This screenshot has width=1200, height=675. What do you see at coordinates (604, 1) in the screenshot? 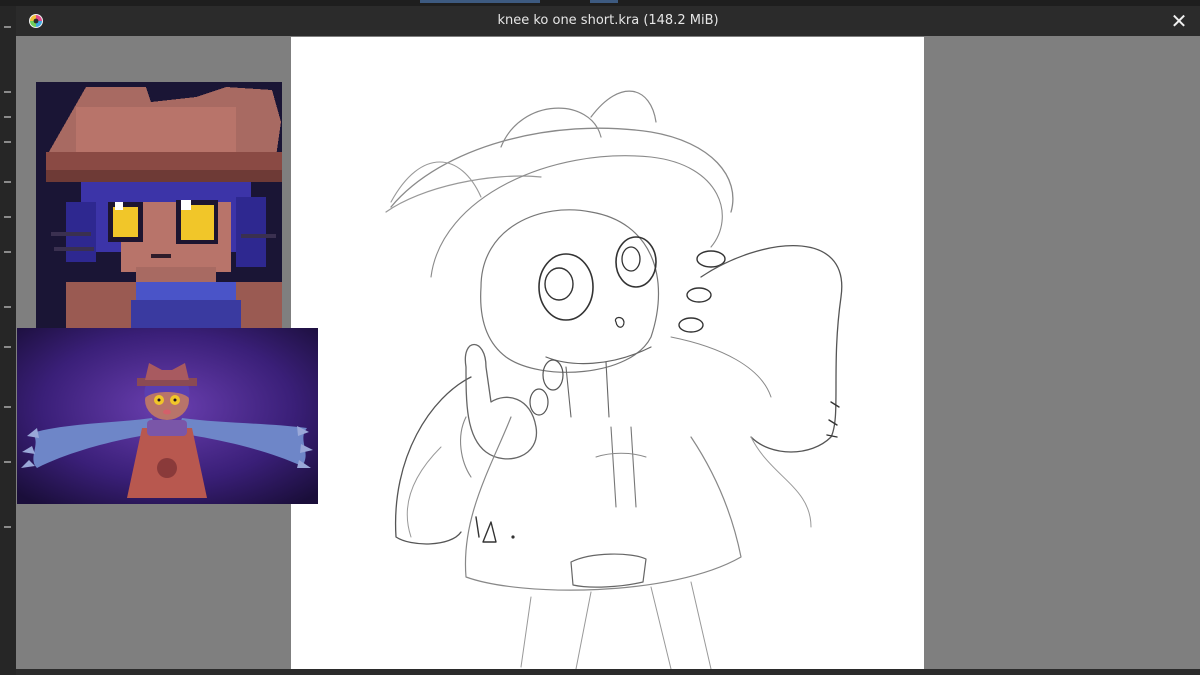
I see `toolbar-tab` at bounding box center [604, 1].